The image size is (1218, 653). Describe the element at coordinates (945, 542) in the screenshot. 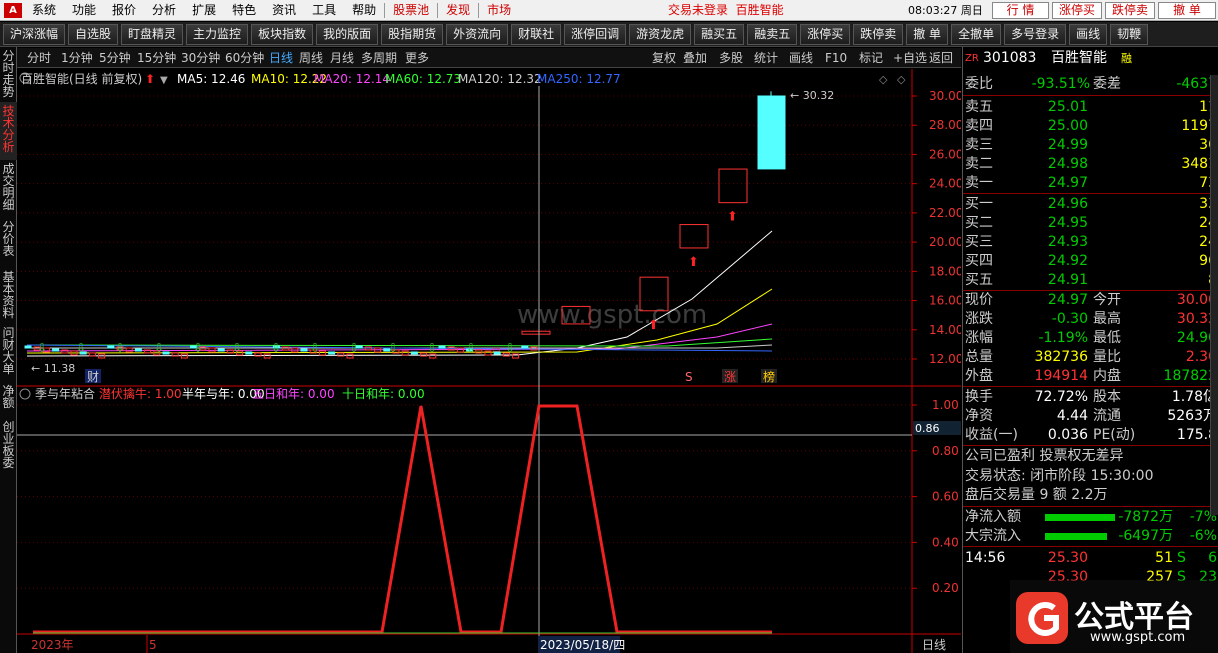

I see `indicator-tick-label: 0.40` at that location.